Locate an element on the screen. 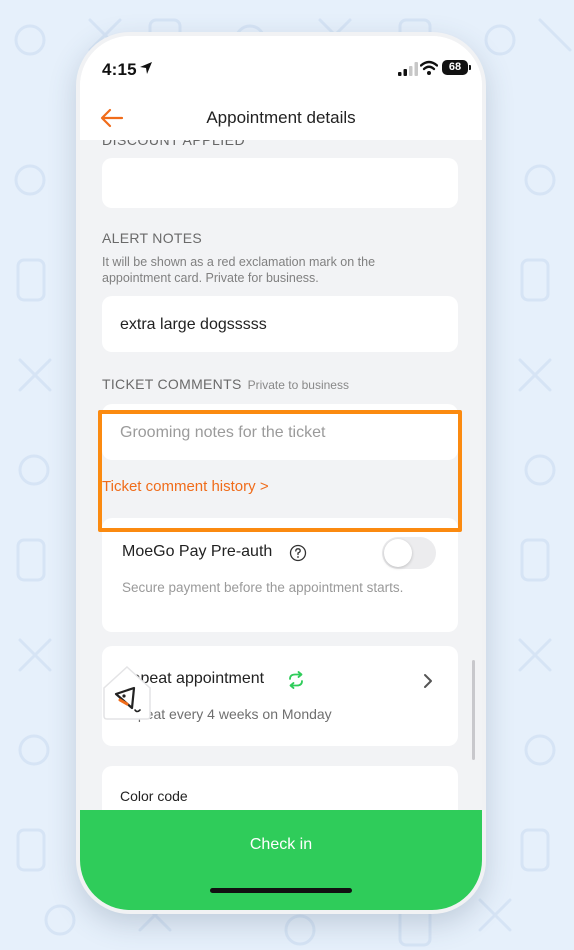 Image resolution: width=574 pixels, height=950 pixels. discount-label: DISCOUNT APPLIED is located at coordinates (174, 144).